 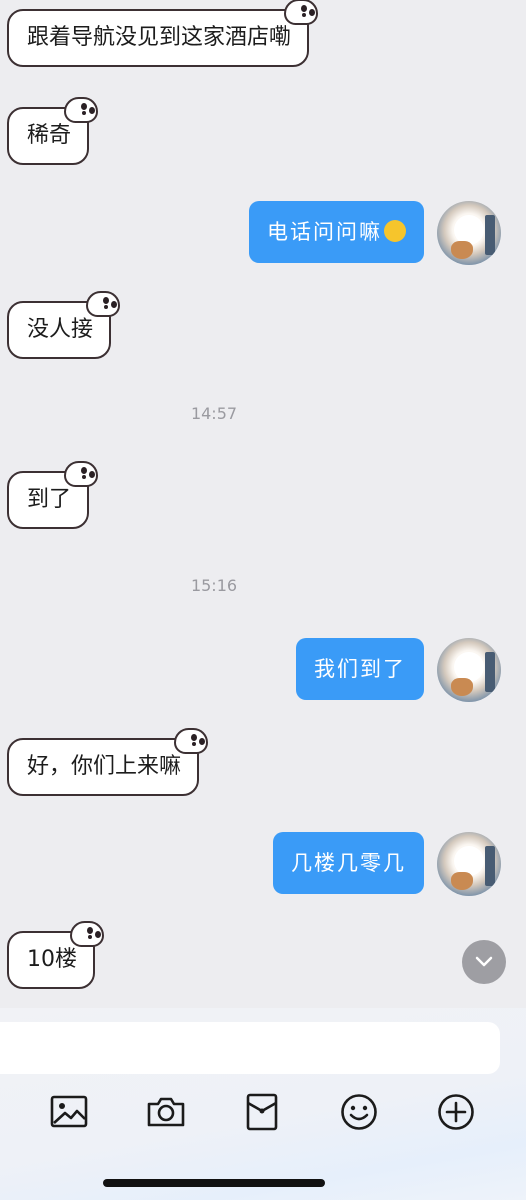 I want to click on message-text: 电话问问嘛, so click(x=324, y=232).